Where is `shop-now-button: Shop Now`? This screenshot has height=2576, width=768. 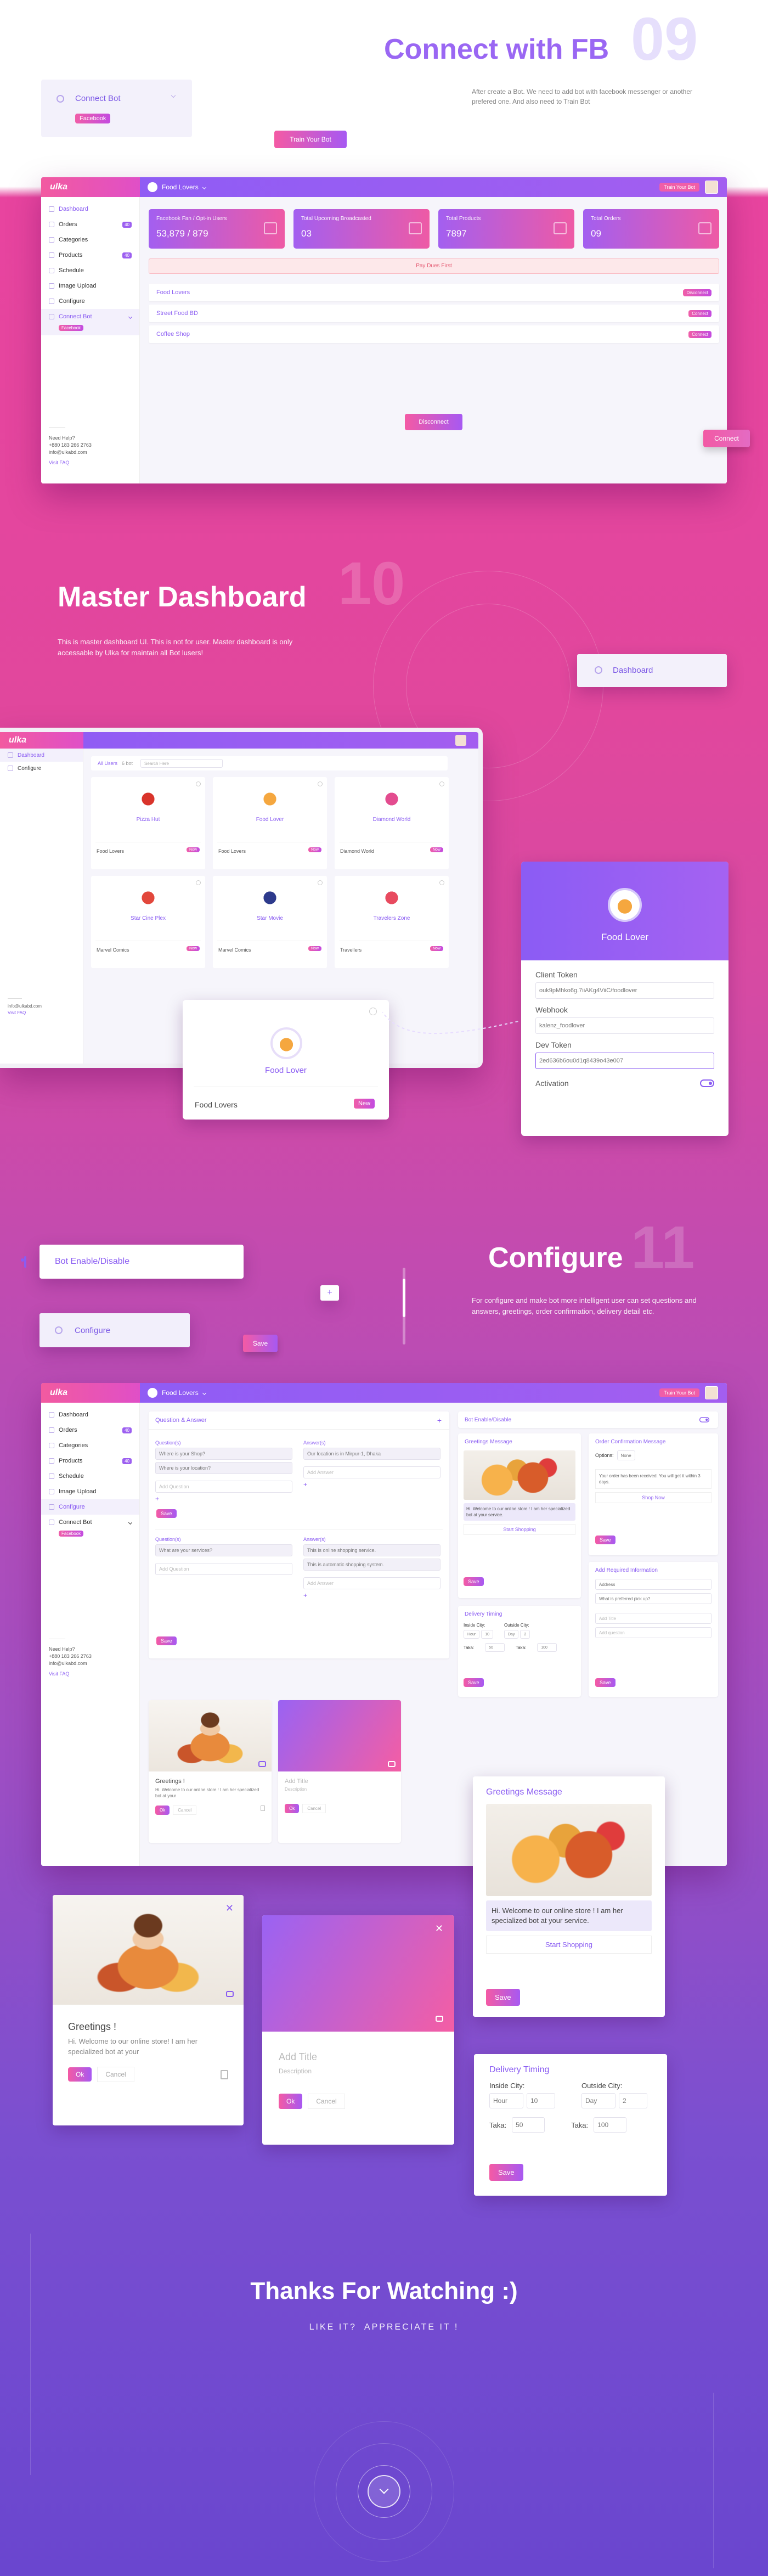
shop-now-button: Shop Now is located at coordinates (653, 1497).